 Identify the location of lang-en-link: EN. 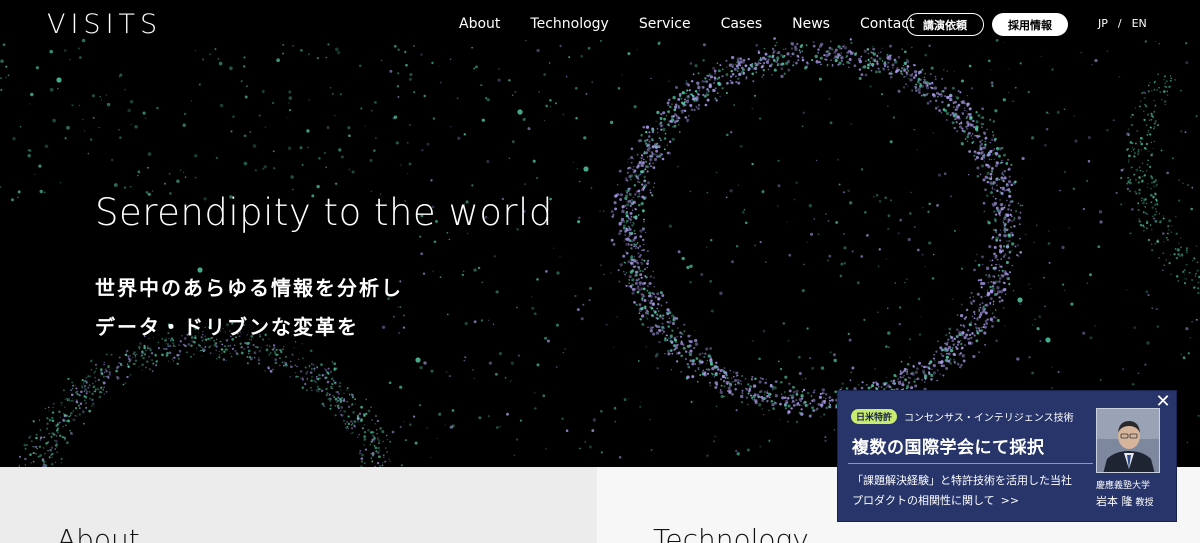
(1139, 23).